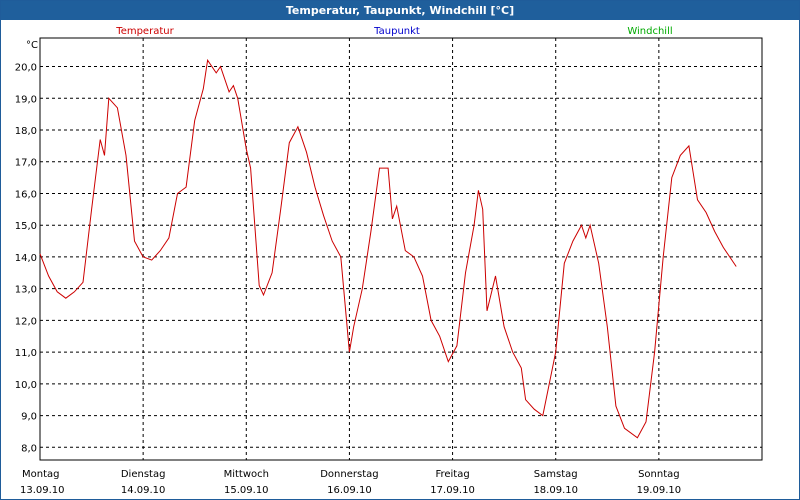 This screenshot has width=800, height=500. I want to click on legend-taupunkt: Taupunkt, so click(396, 31).